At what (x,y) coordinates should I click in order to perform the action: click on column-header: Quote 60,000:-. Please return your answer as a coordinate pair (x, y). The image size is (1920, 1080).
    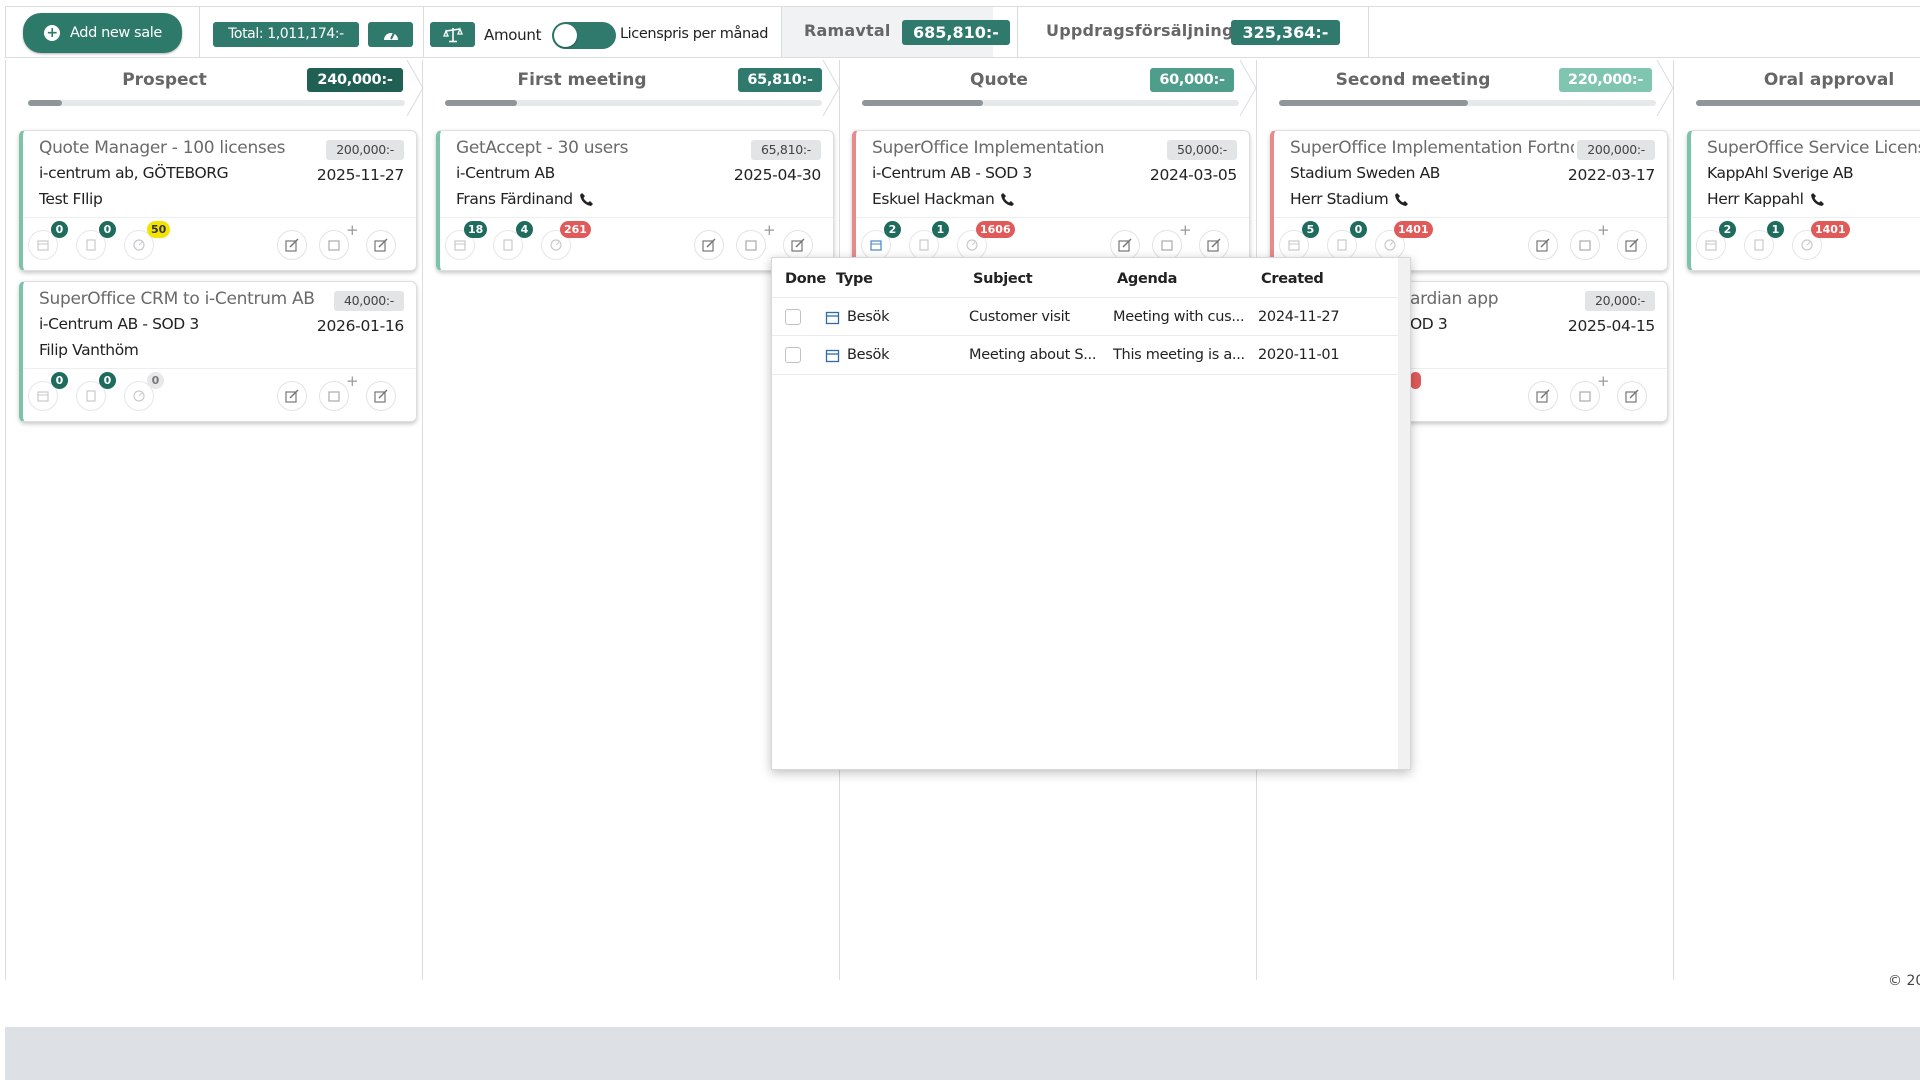
    Looking at the image, I should click on (1048, 90).